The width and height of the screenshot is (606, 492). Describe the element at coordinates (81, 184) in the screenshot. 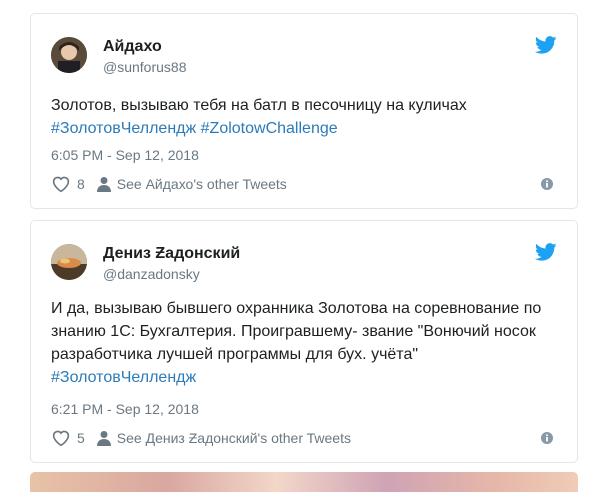

I see `like-count: 8` at that location.